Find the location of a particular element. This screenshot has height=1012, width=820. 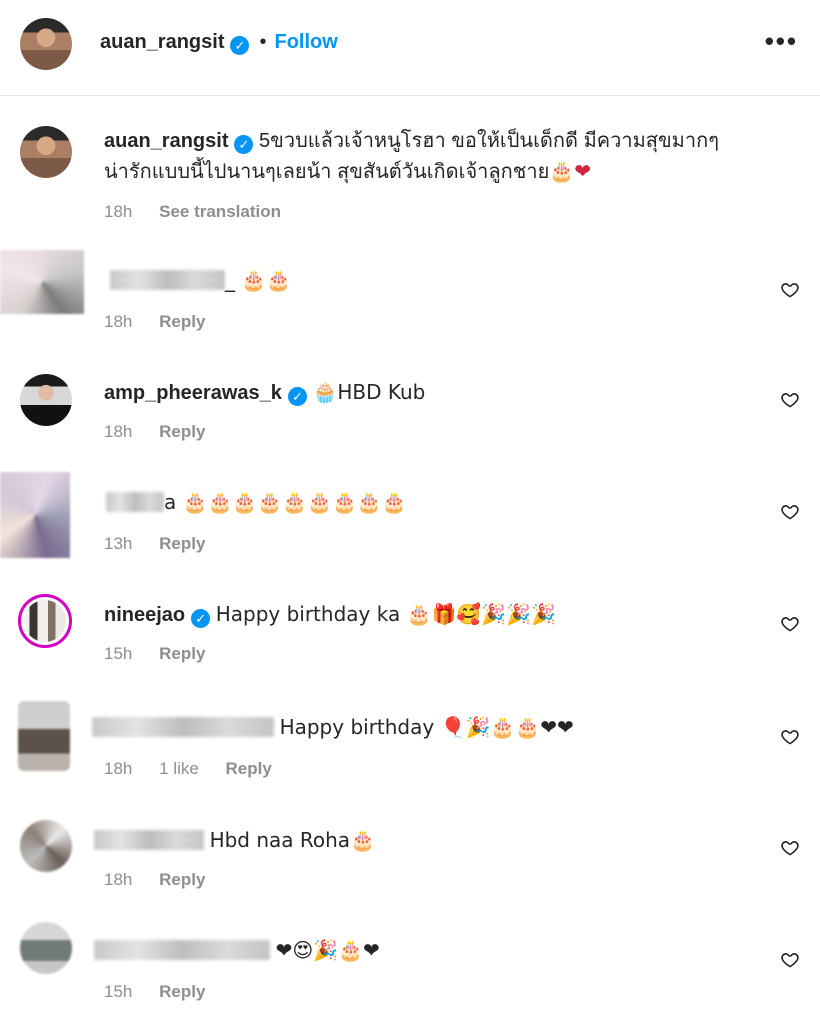

comment-username: amp_pheerawas_k is located at coordinates (193, 393).